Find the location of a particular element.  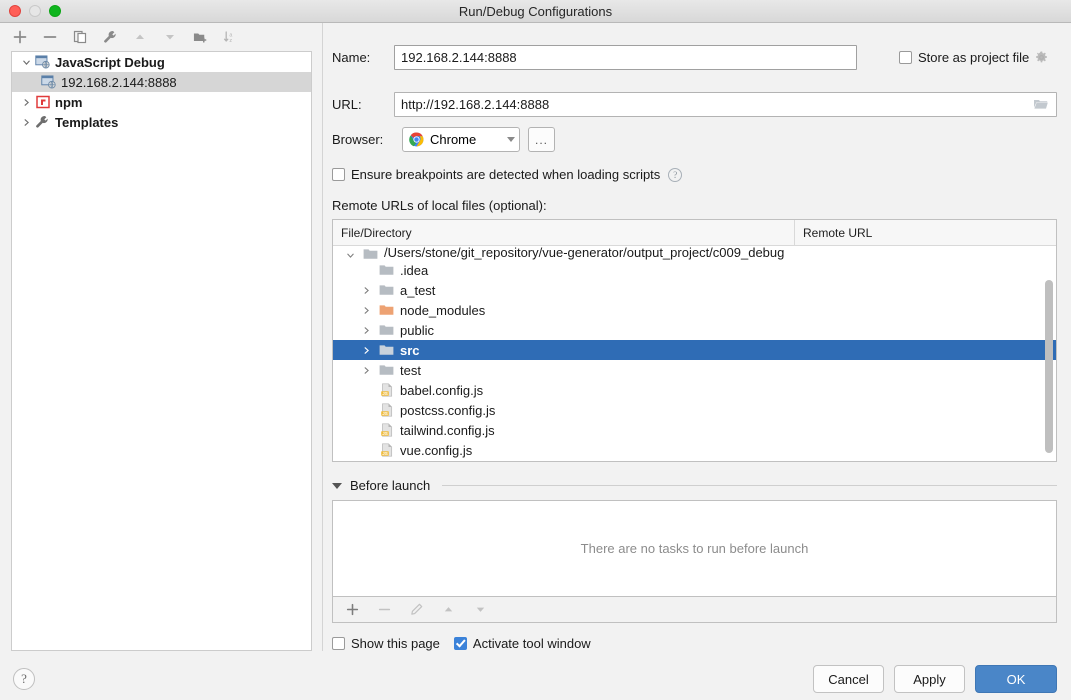

chrome-icon is located at coordinates (416, 139).